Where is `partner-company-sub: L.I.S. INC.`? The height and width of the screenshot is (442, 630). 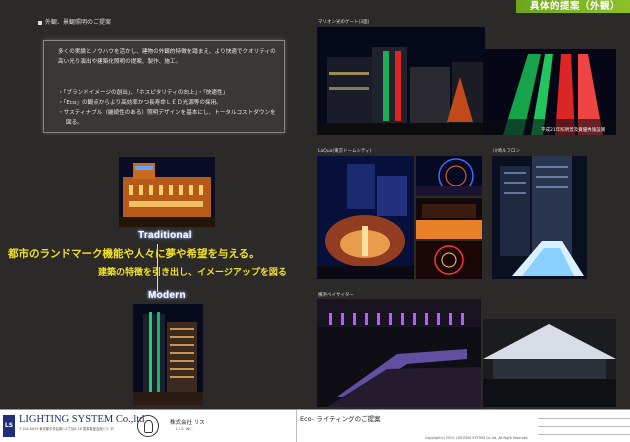
partner-company-sub: L.I.S. INC. is located at coordinates (184, 429).